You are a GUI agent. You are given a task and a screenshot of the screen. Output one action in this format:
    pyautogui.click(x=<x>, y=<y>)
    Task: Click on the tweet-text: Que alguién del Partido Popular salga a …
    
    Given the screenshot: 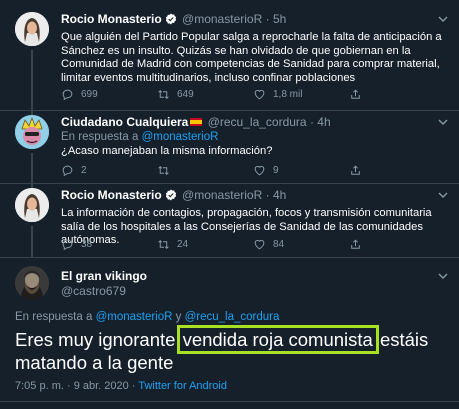 What is the action you would take?
    pyautogui.click(x=251, y=57)
    